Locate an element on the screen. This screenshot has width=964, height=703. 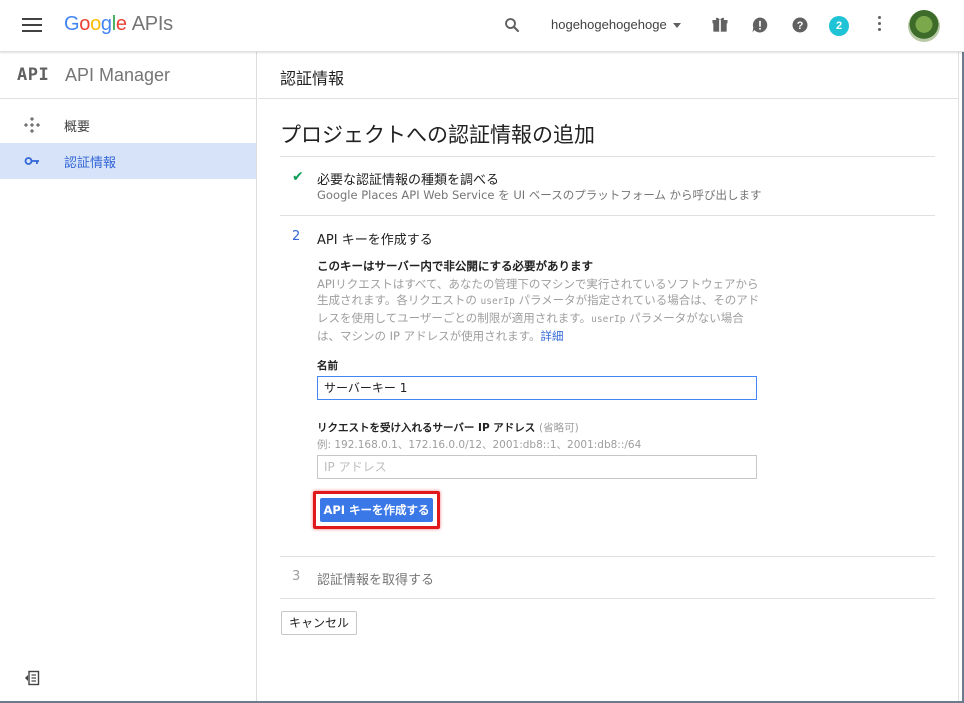
sidebar-item-label: 認証情報 is located at coordinates (90, 163).